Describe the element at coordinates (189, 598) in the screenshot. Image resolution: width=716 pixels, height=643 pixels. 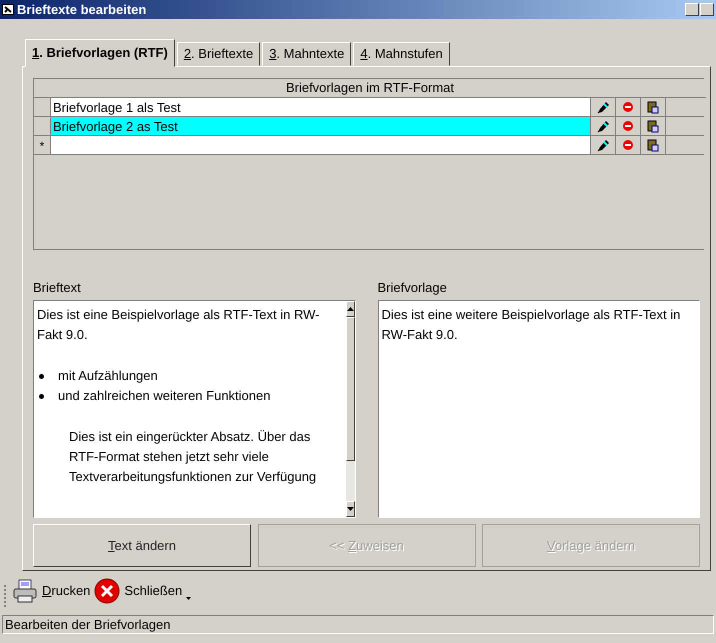
I see `dropdown-arrow-icon` at that location.